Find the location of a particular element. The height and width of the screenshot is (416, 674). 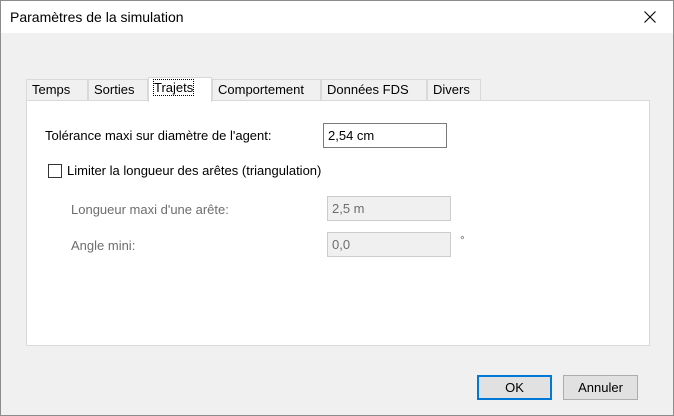

tab-label: Temps is located at coordinates (51, 89).